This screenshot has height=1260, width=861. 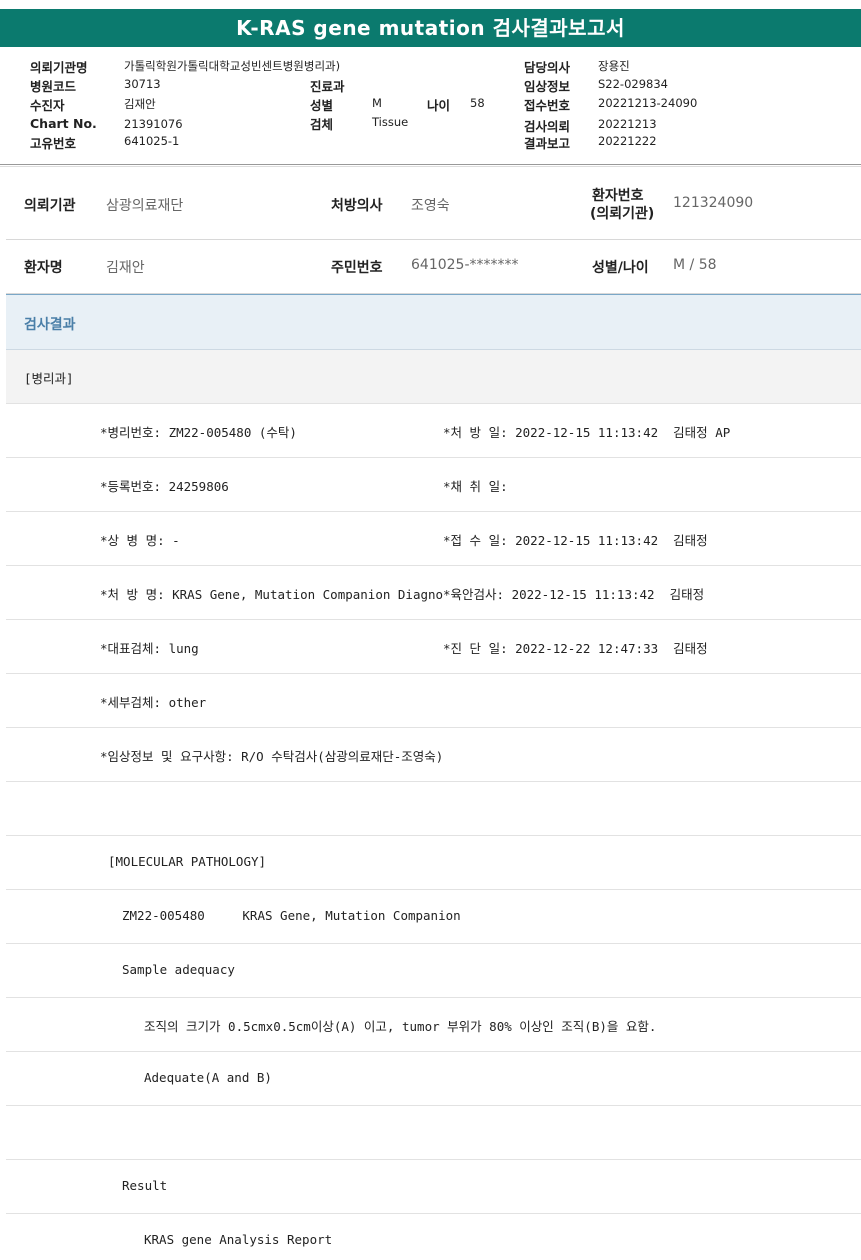 I want to click on result-line-text: *대표검체: lung, so click(x=149, y=648).